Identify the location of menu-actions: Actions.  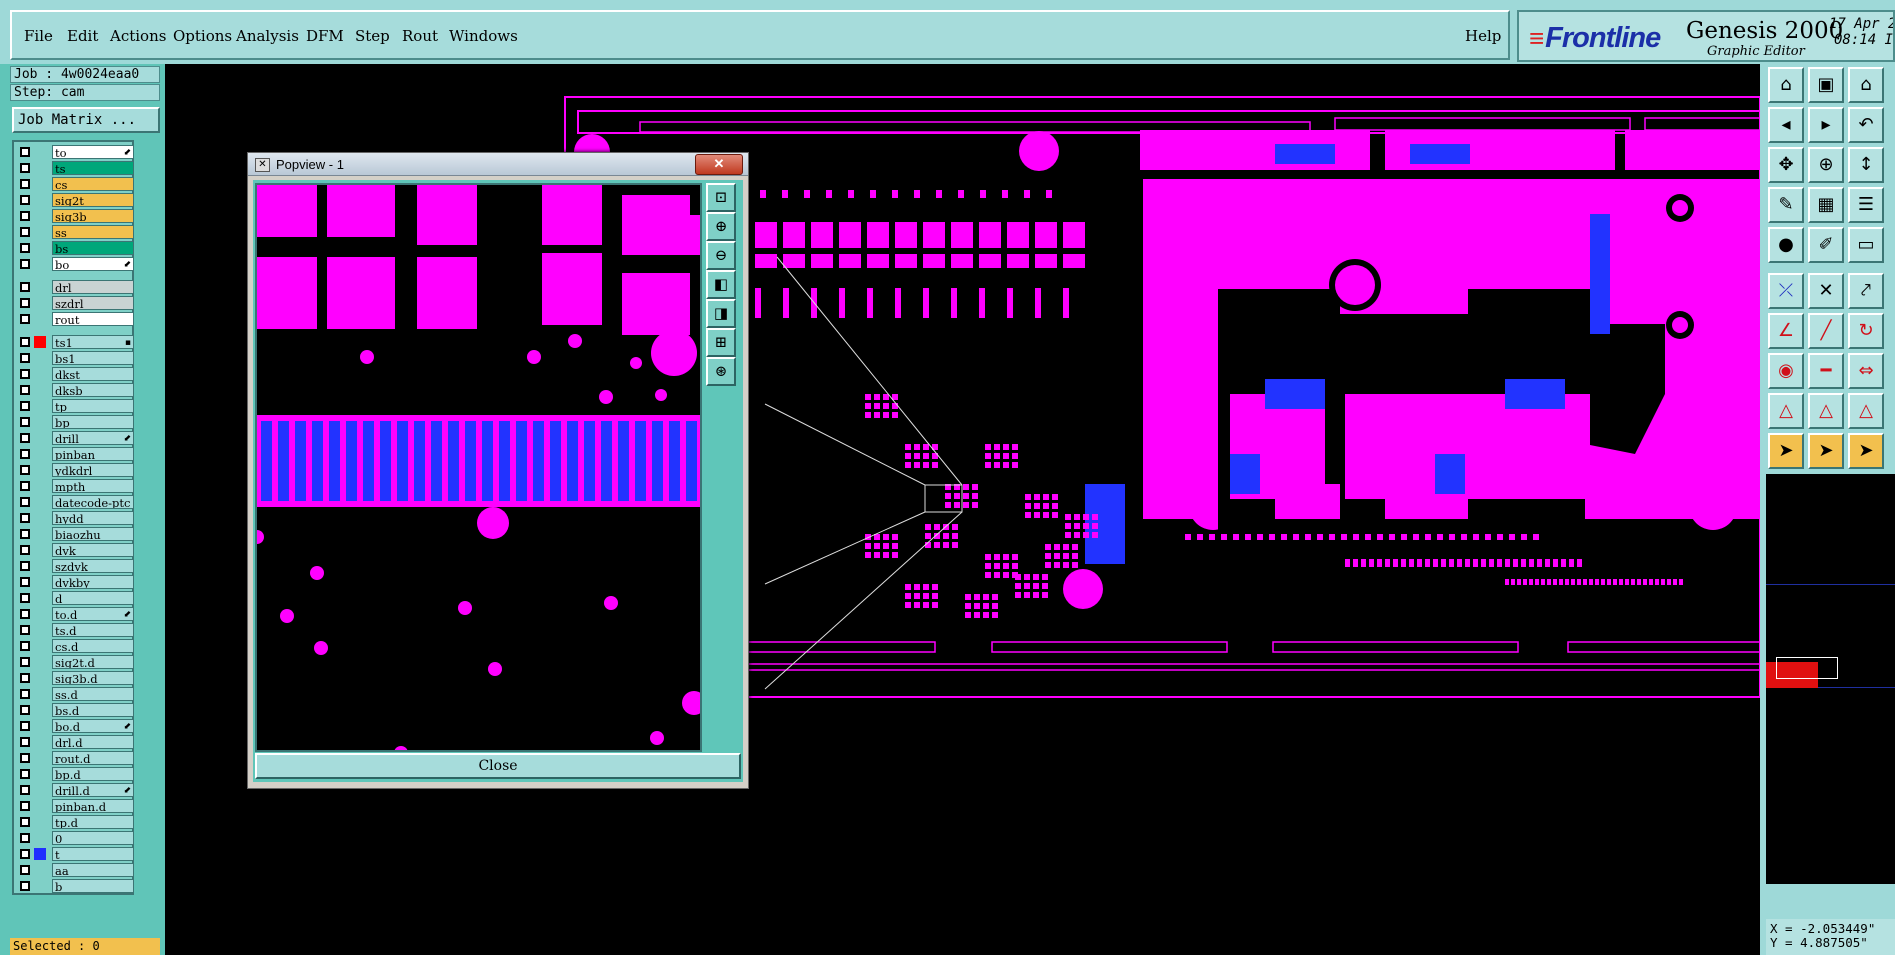
(138, 36).